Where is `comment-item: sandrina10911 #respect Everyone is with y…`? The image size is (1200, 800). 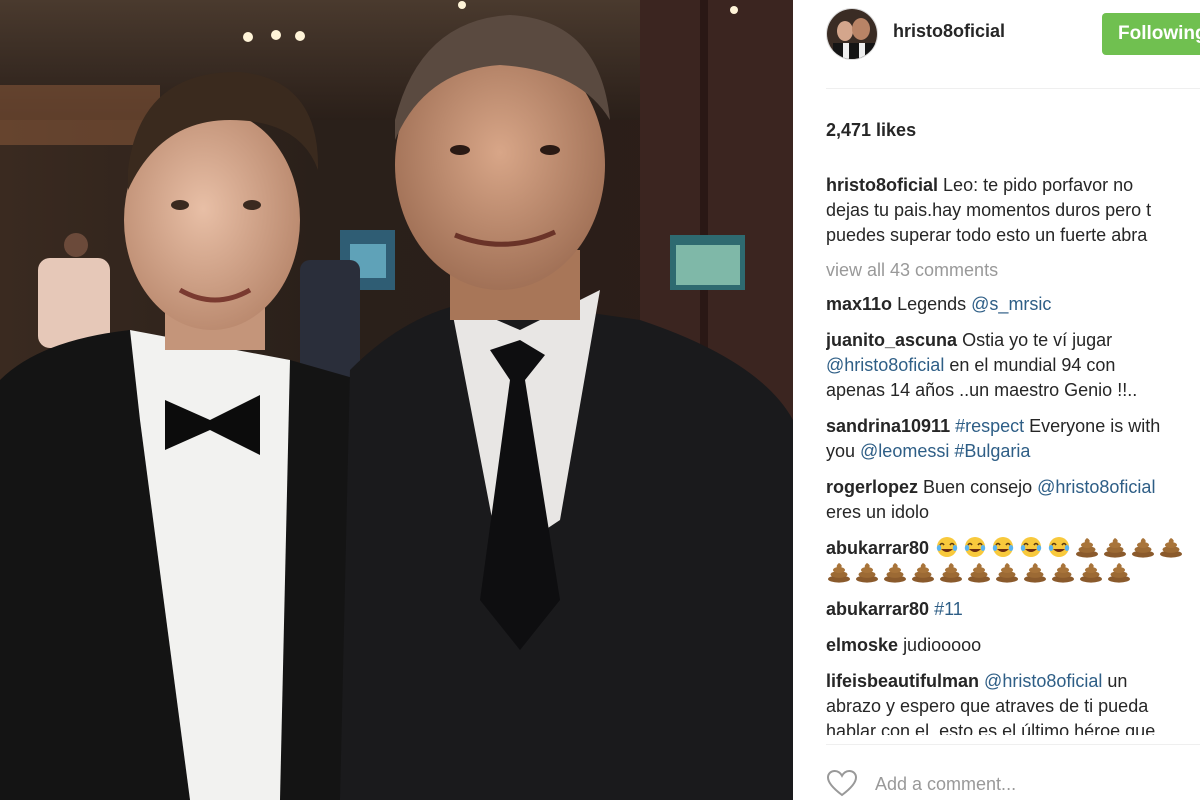
comment-item: sandrina10911 #respect Everyone is with y… is located at coordinates (1013, 439).